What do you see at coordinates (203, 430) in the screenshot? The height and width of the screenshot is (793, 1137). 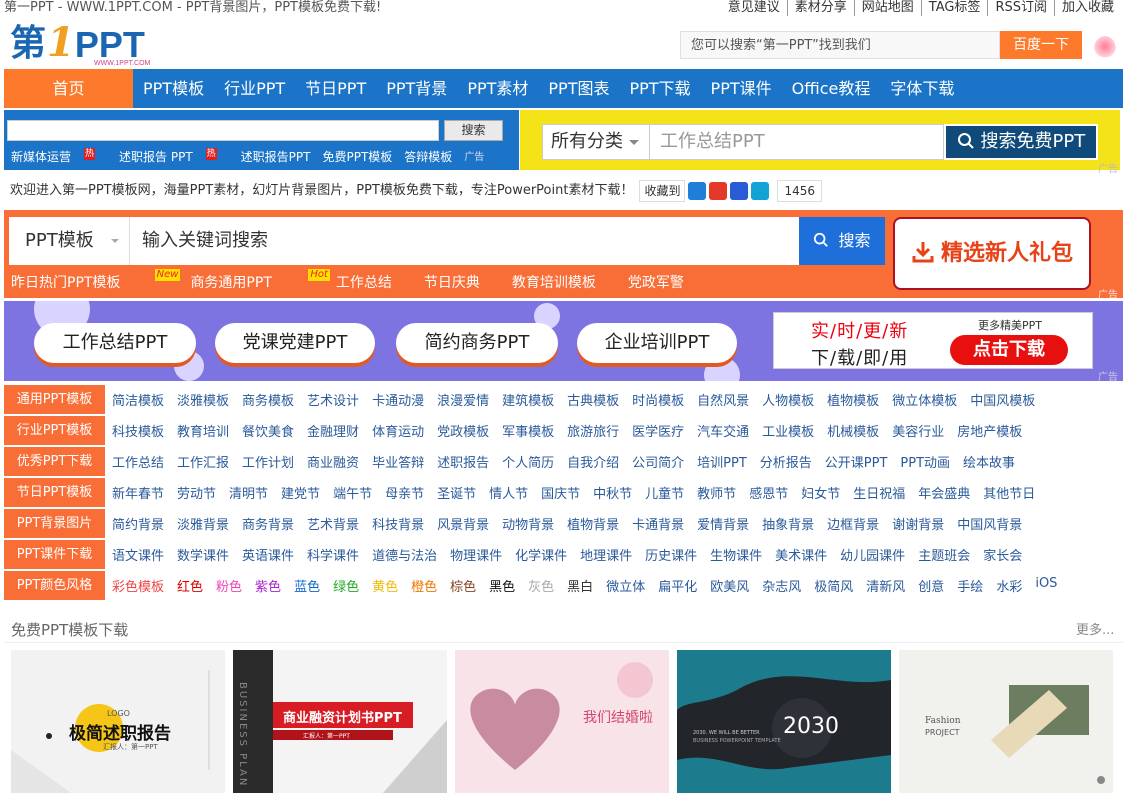 I see `category-link: 教育培训` at bounding box center [203, 430].